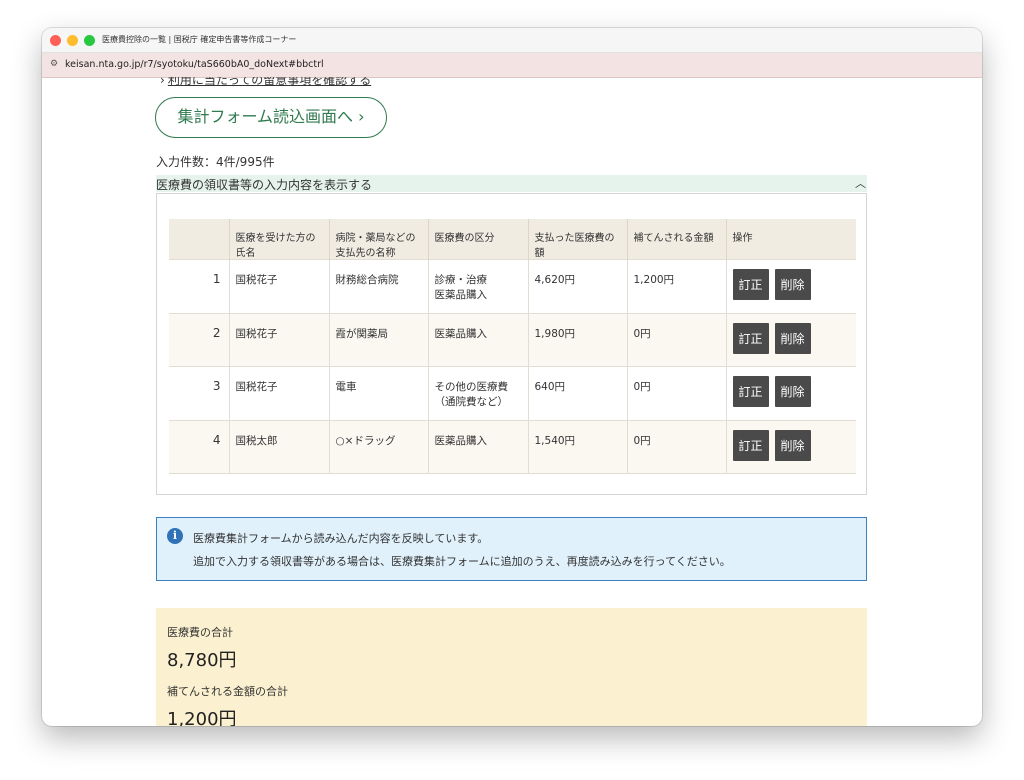 Image resolution: width=1024 pixels, height=780 pixels. I want to click on info-line-1: 医療費集計フォームから読み込んだ内容を反映しています。, so click(341, 538).